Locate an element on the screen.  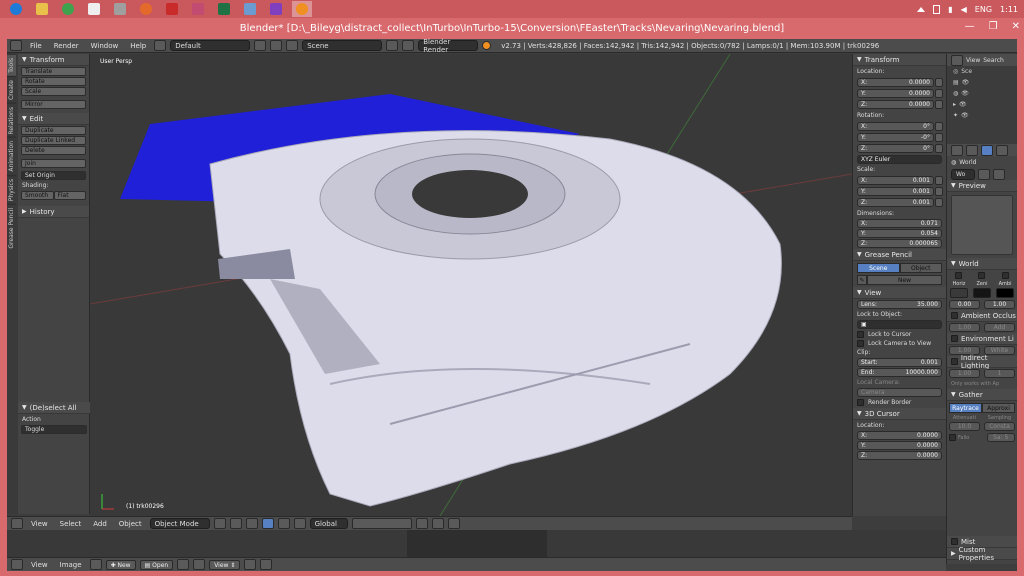
location-x-field: X: 0.0000 is located at coordinates (895, 82).